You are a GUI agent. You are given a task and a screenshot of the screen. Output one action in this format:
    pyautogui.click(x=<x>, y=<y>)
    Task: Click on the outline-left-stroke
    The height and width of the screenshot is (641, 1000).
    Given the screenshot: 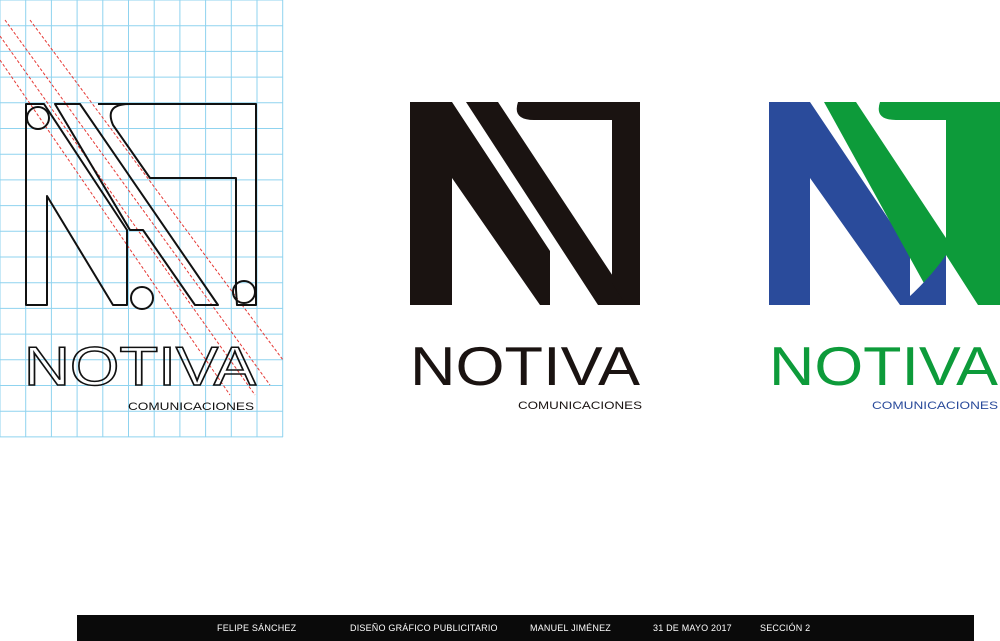 What is the action you would take?
    pyautogui.click(x=76, y=204)
    